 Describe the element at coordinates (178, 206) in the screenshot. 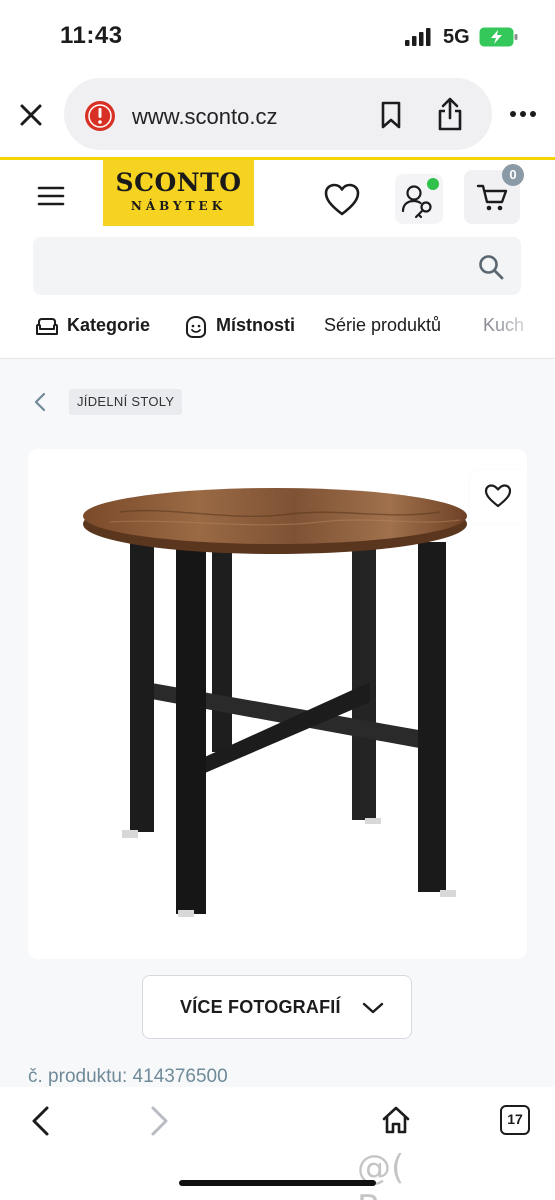

I see `logo-tagline: NÁBYTEK` at that location.